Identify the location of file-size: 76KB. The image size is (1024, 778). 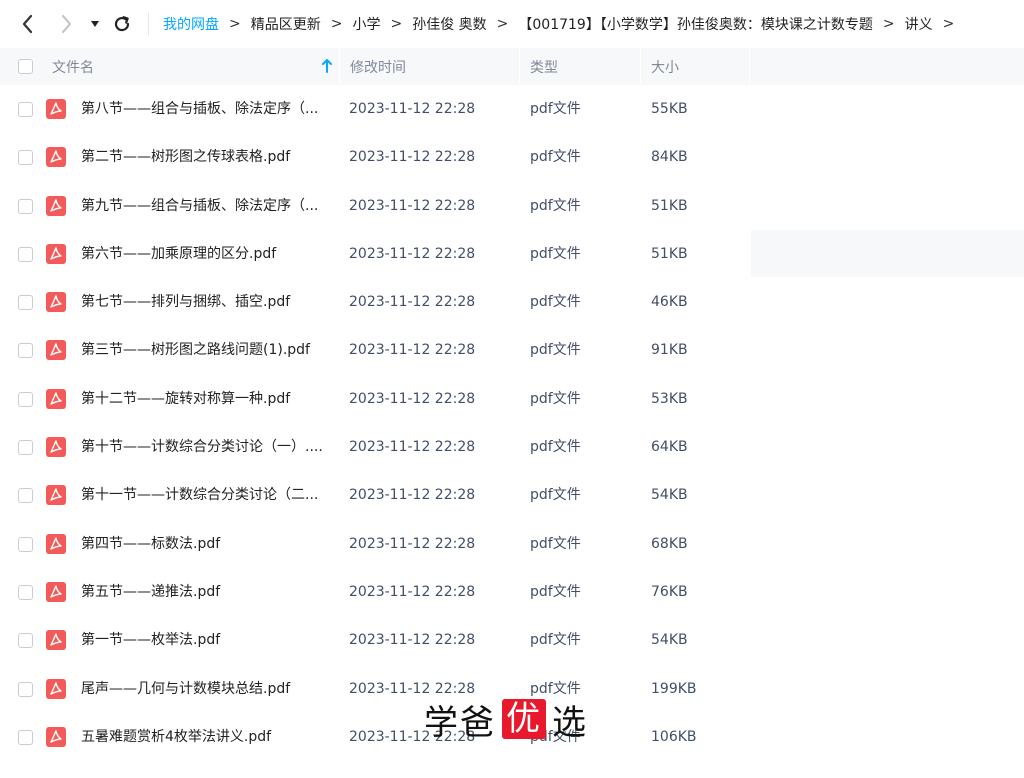
(669, 591).